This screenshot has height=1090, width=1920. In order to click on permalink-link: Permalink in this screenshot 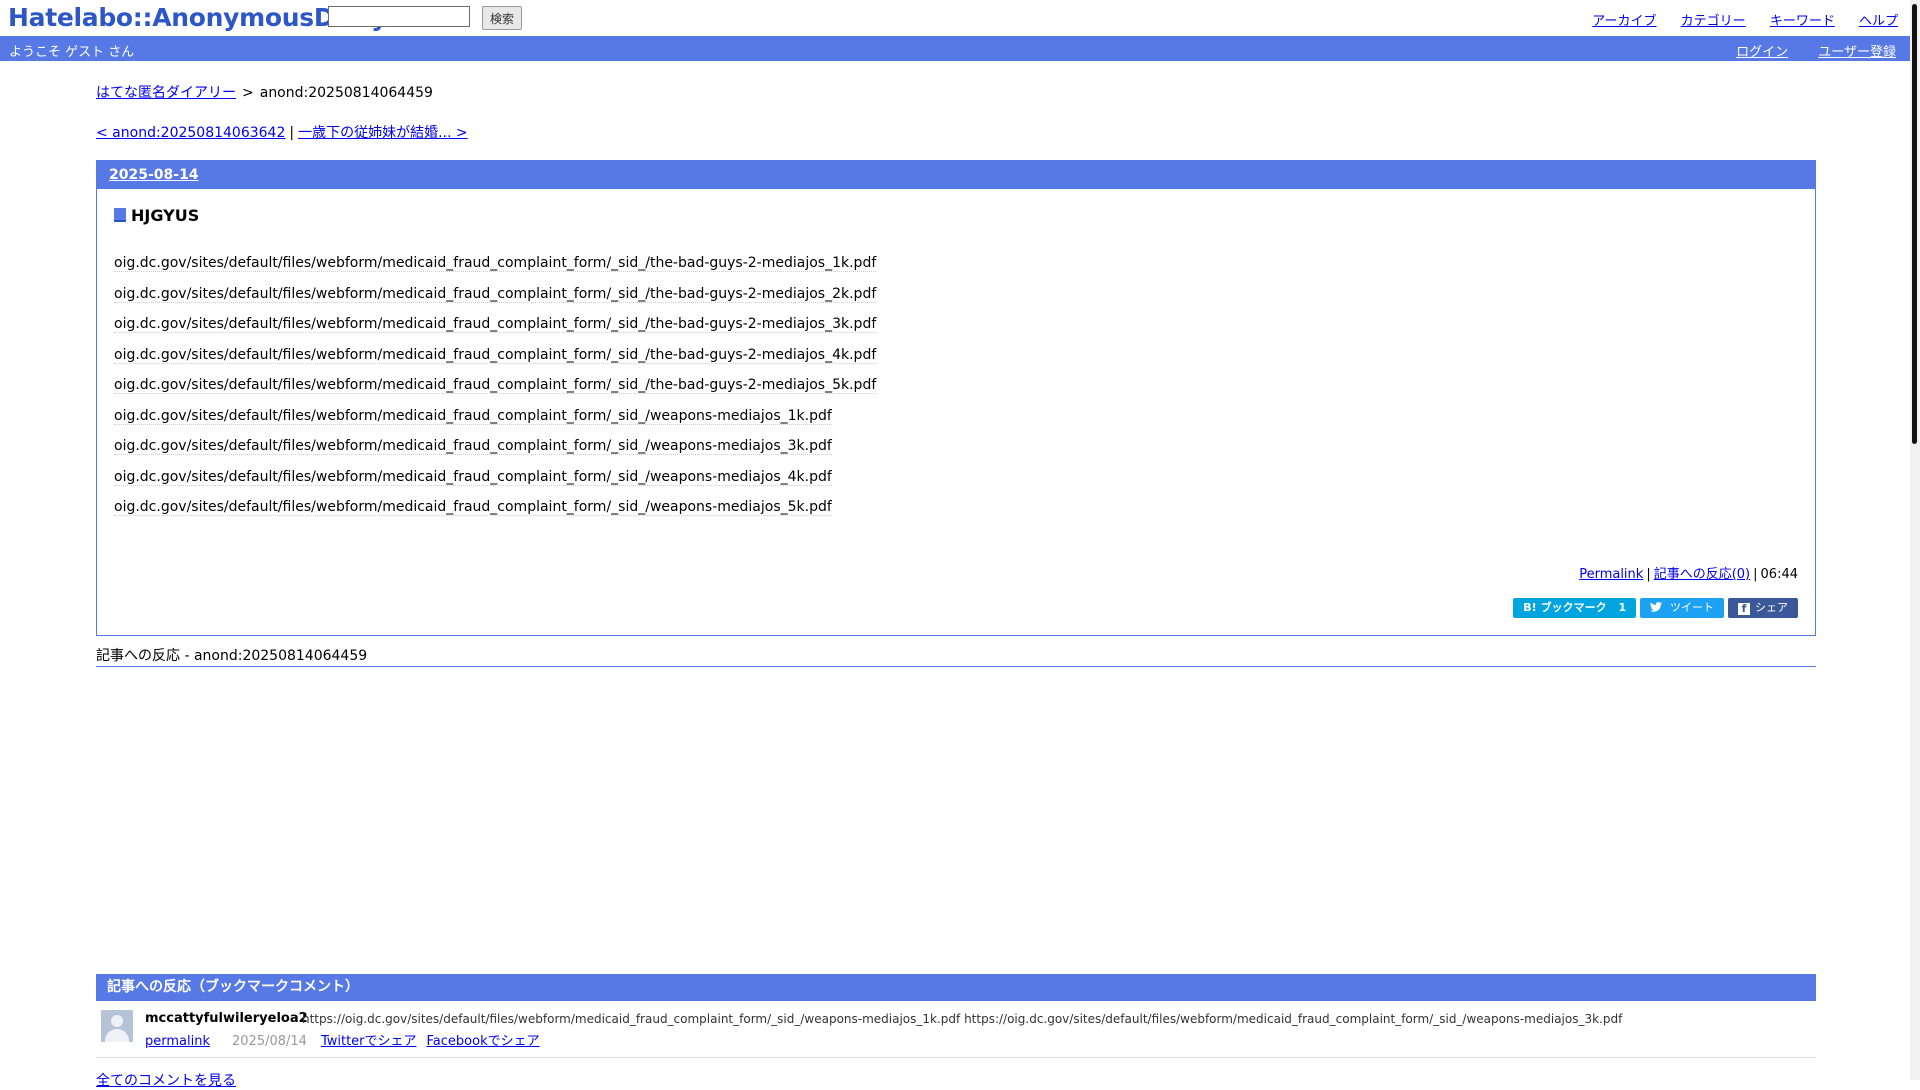, I will do `click(1611, 574)`.